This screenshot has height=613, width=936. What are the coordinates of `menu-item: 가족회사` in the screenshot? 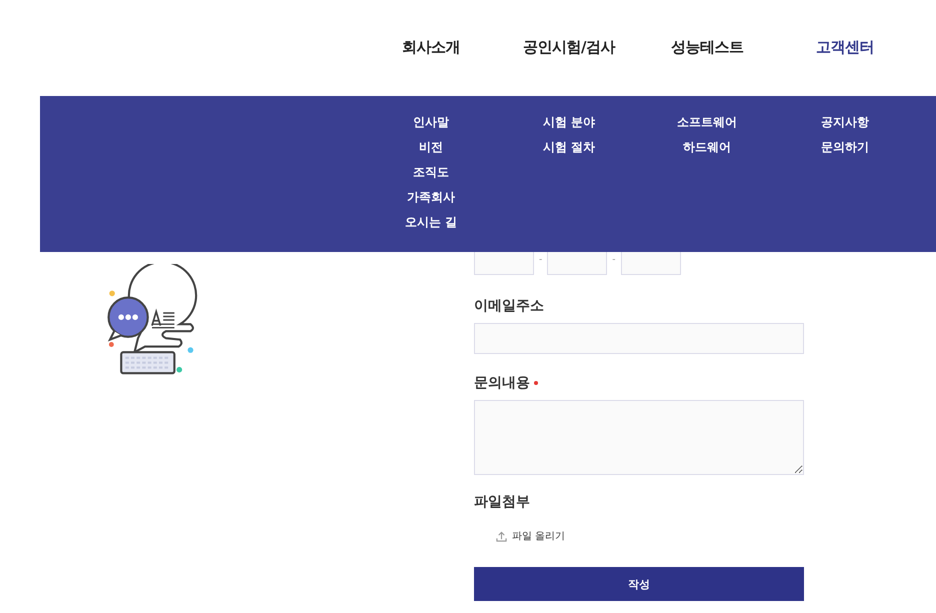 It's located at (431, 197).